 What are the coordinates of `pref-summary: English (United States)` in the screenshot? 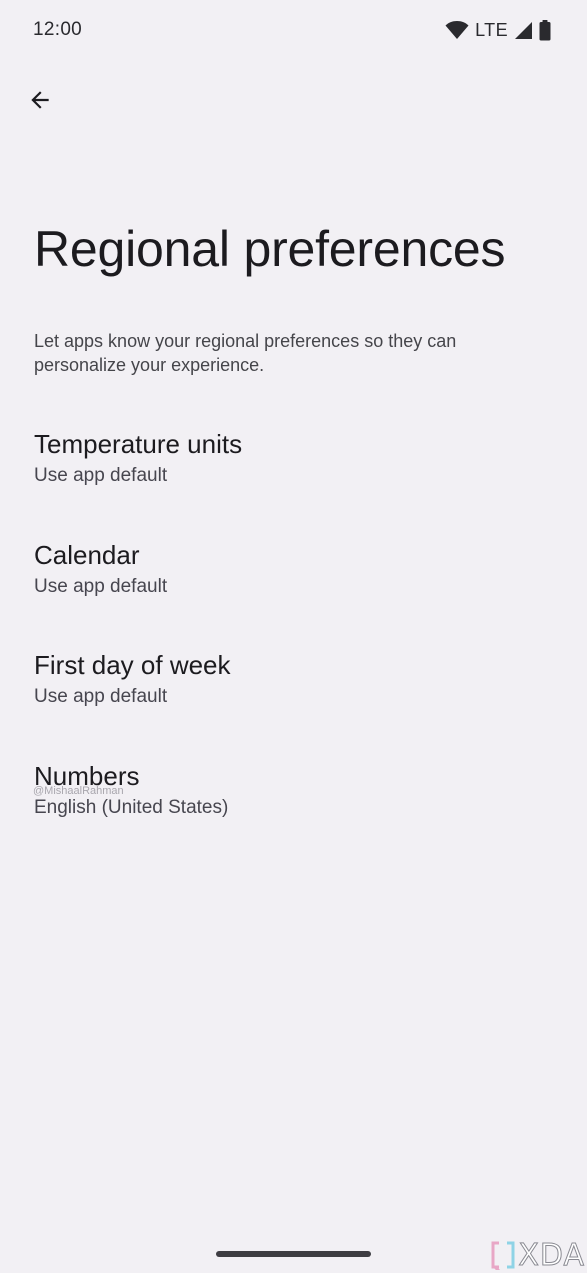 It's located at (131, 807).